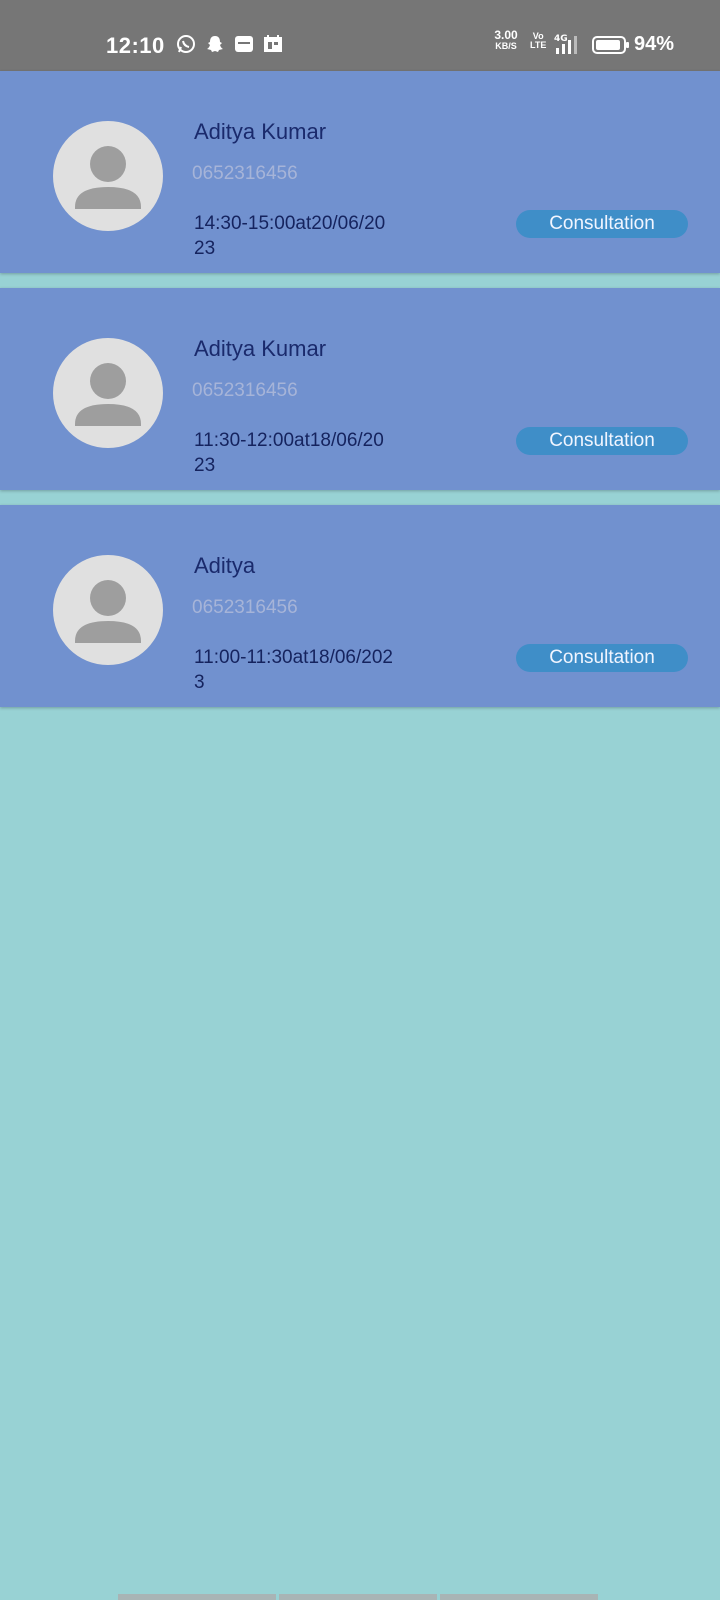 This screenshot has height=1600, width=720. I want to click on news-app-icon, so click(244, 44).